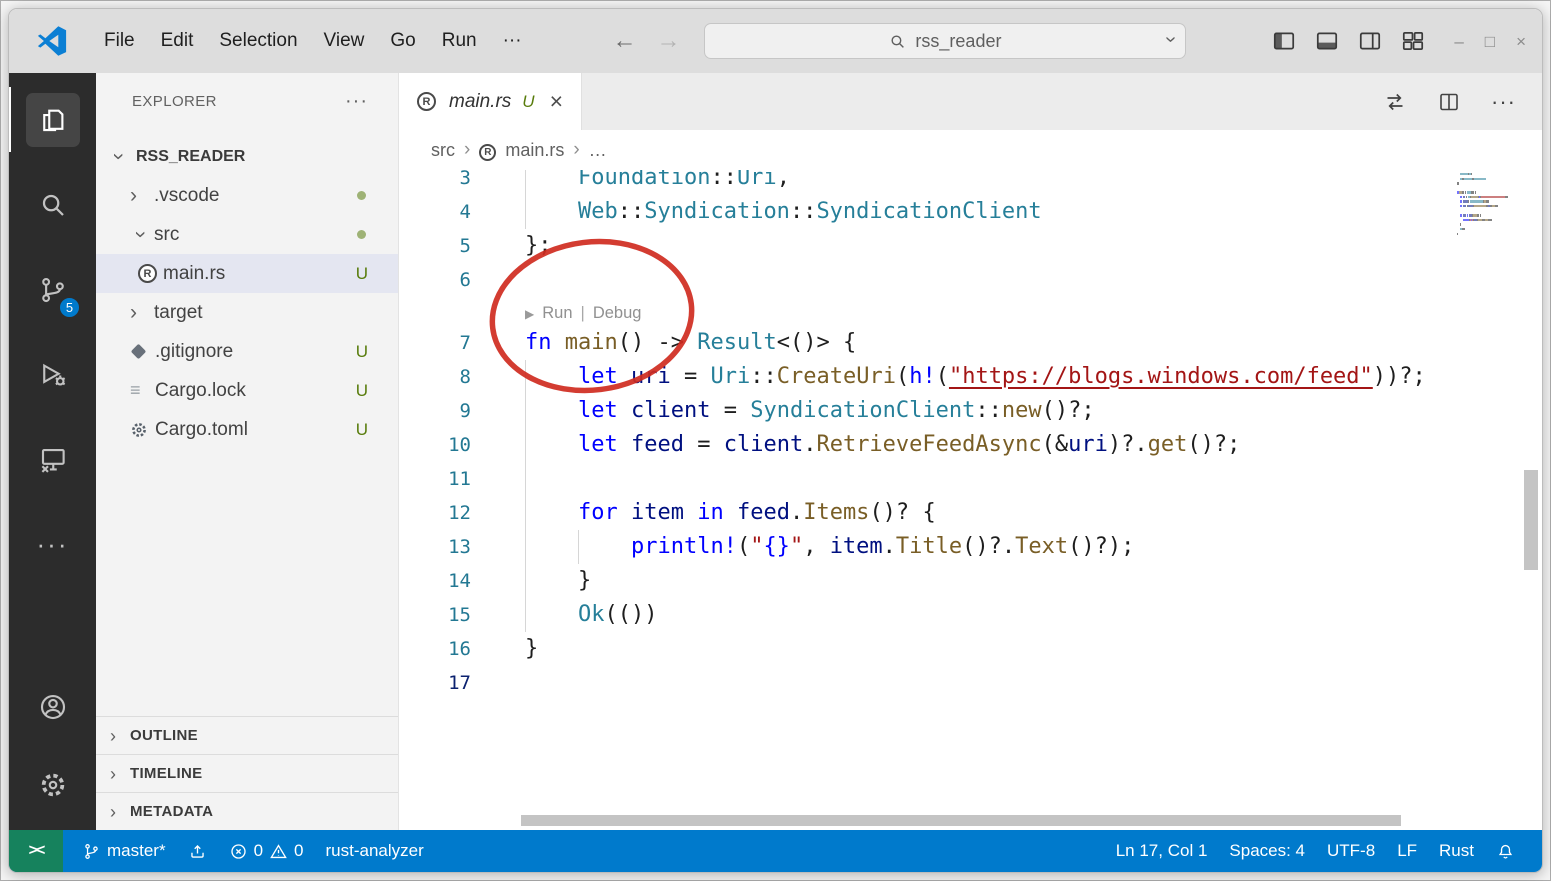 Image resolution: width=1551 pixels, height=881 pixels. I want to click on account-icon, so click(53, 707).